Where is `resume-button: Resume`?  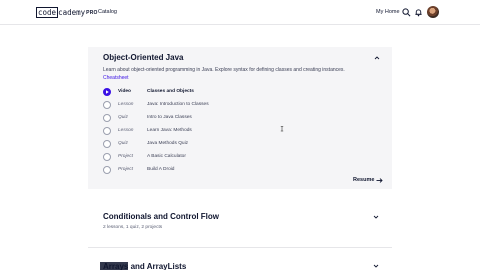 resume-button: Resume is located at coordinates (368, 180).